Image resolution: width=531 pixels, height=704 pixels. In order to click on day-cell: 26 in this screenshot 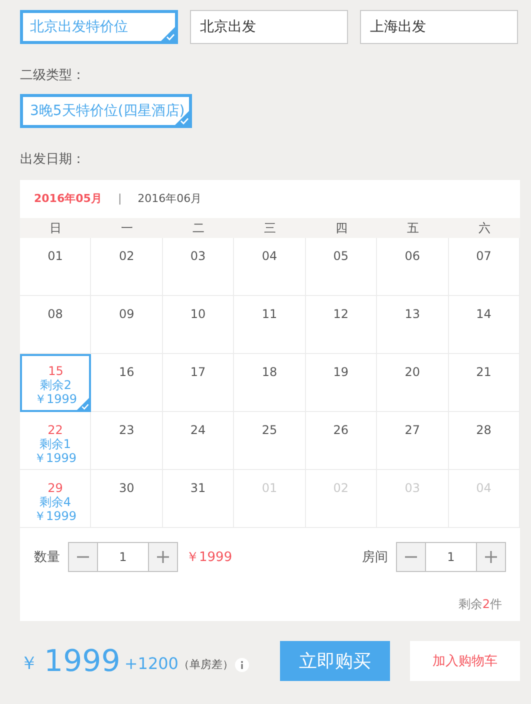, I will do `click(342, 441)`.